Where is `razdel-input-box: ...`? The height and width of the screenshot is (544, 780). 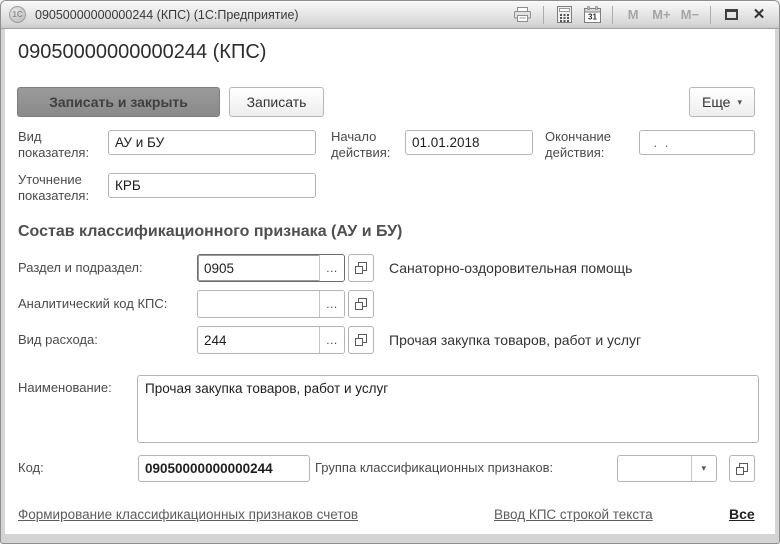
razdel-input-box: ... is located at coordinates (271, 268).